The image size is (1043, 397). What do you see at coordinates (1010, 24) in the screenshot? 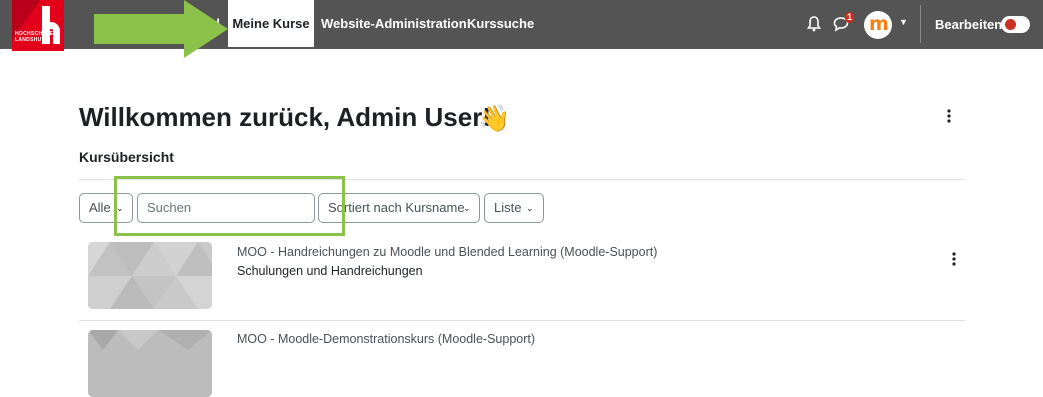
I see `toggle-knob` at bounding box center [1010, 24].